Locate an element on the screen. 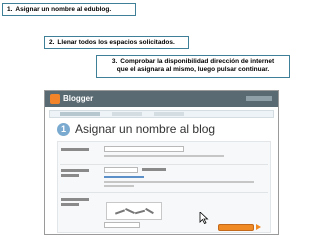 This screenshot has width=320, height=240. verification-input is located at coordinates (122, 225).